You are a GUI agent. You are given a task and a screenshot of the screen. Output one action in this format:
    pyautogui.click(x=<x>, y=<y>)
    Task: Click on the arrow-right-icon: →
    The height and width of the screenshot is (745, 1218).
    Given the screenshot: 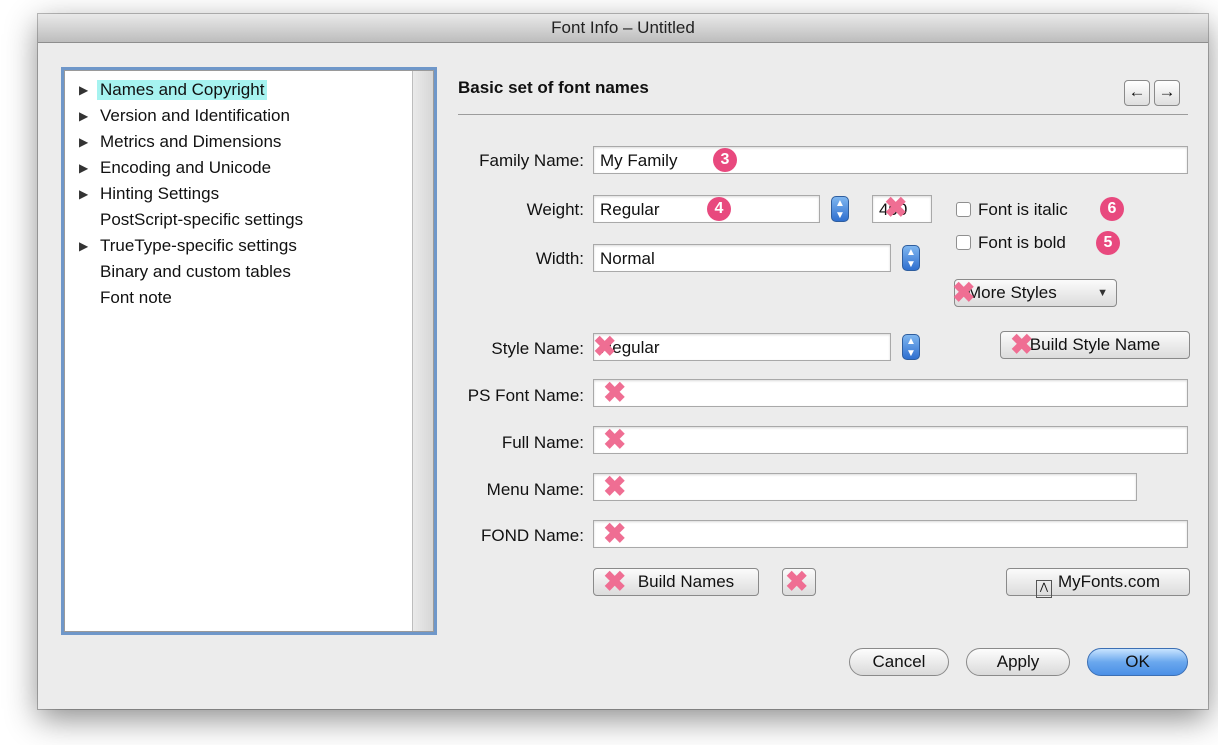 What is the action you would take?
    pyautogui.click(x=1167, y=91)
    